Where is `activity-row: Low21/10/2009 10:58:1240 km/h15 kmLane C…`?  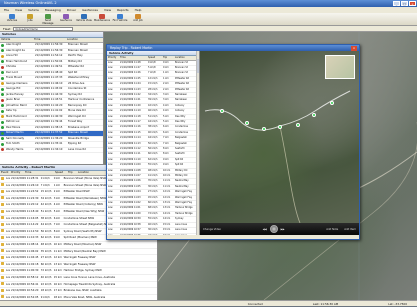
activity-row: Low21/10/2009 10:58:1240 km/h15 kmLane C… is located at coordinates (78, 278).